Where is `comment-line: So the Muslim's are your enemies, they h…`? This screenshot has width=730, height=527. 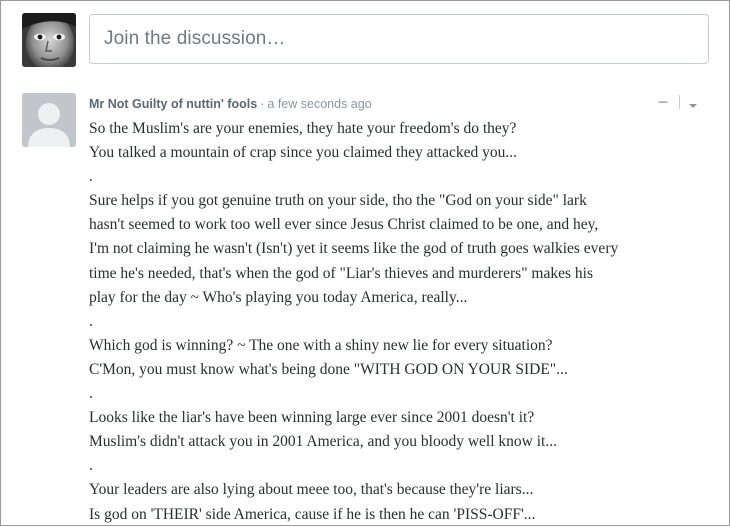
comment-line: So the Muslim's are your enemies, they h… is located at coordinates (303, 128).